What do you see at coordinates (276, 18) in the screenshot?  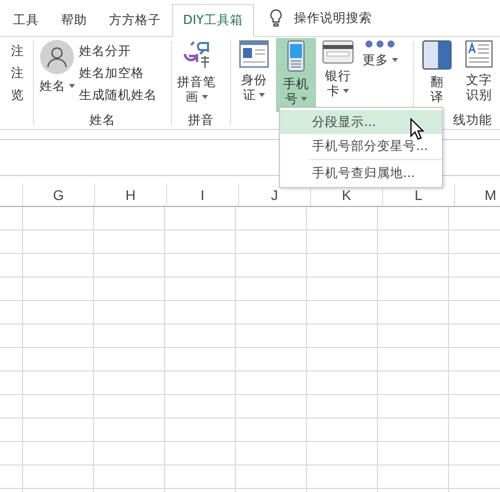 I see `lightbulb-icon` at bounding box center [276, 18].